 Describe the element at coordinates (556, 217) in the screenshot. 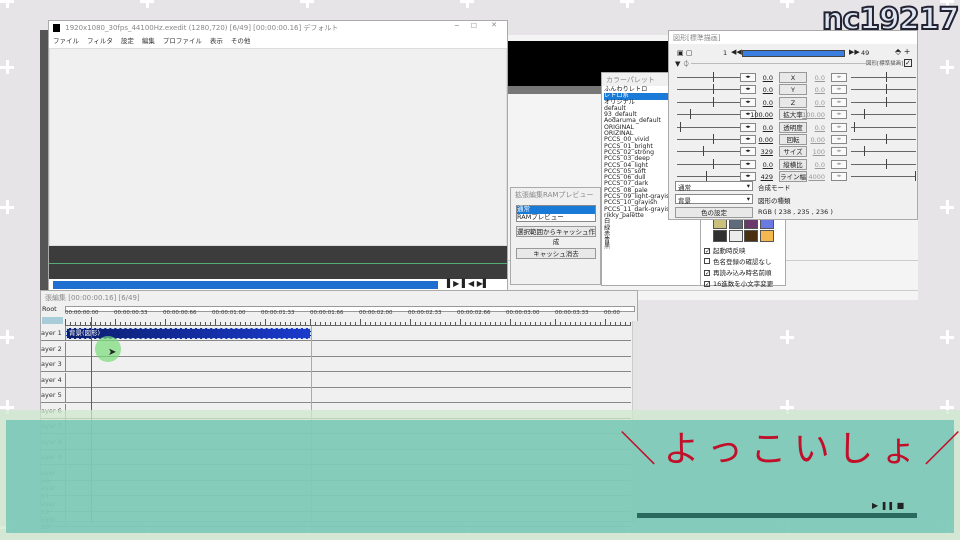

I see `ram-option-ram: RAMプレビュー` at that location.